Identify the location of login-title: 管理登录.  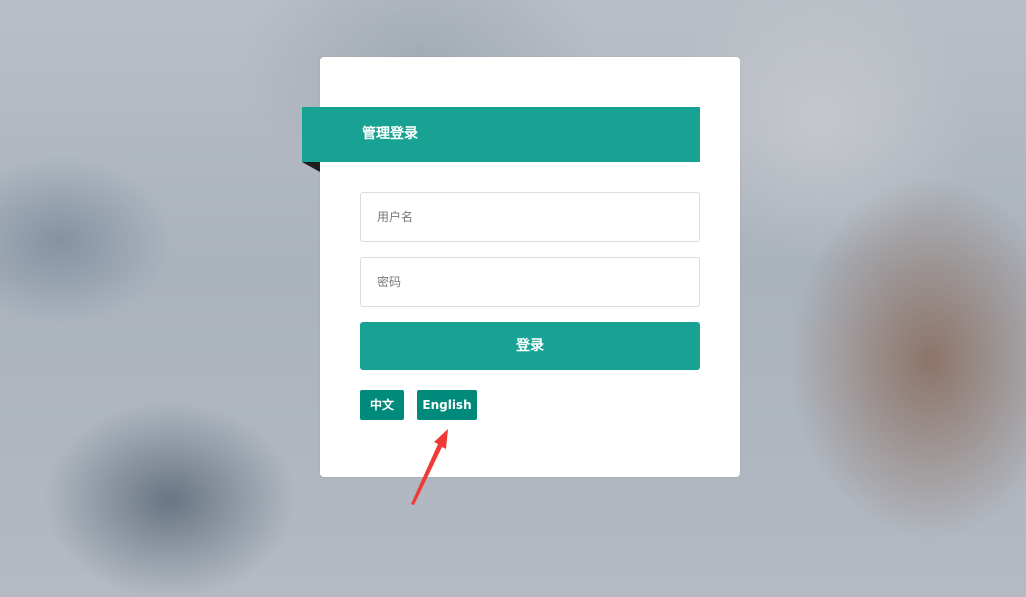
(390, 134).